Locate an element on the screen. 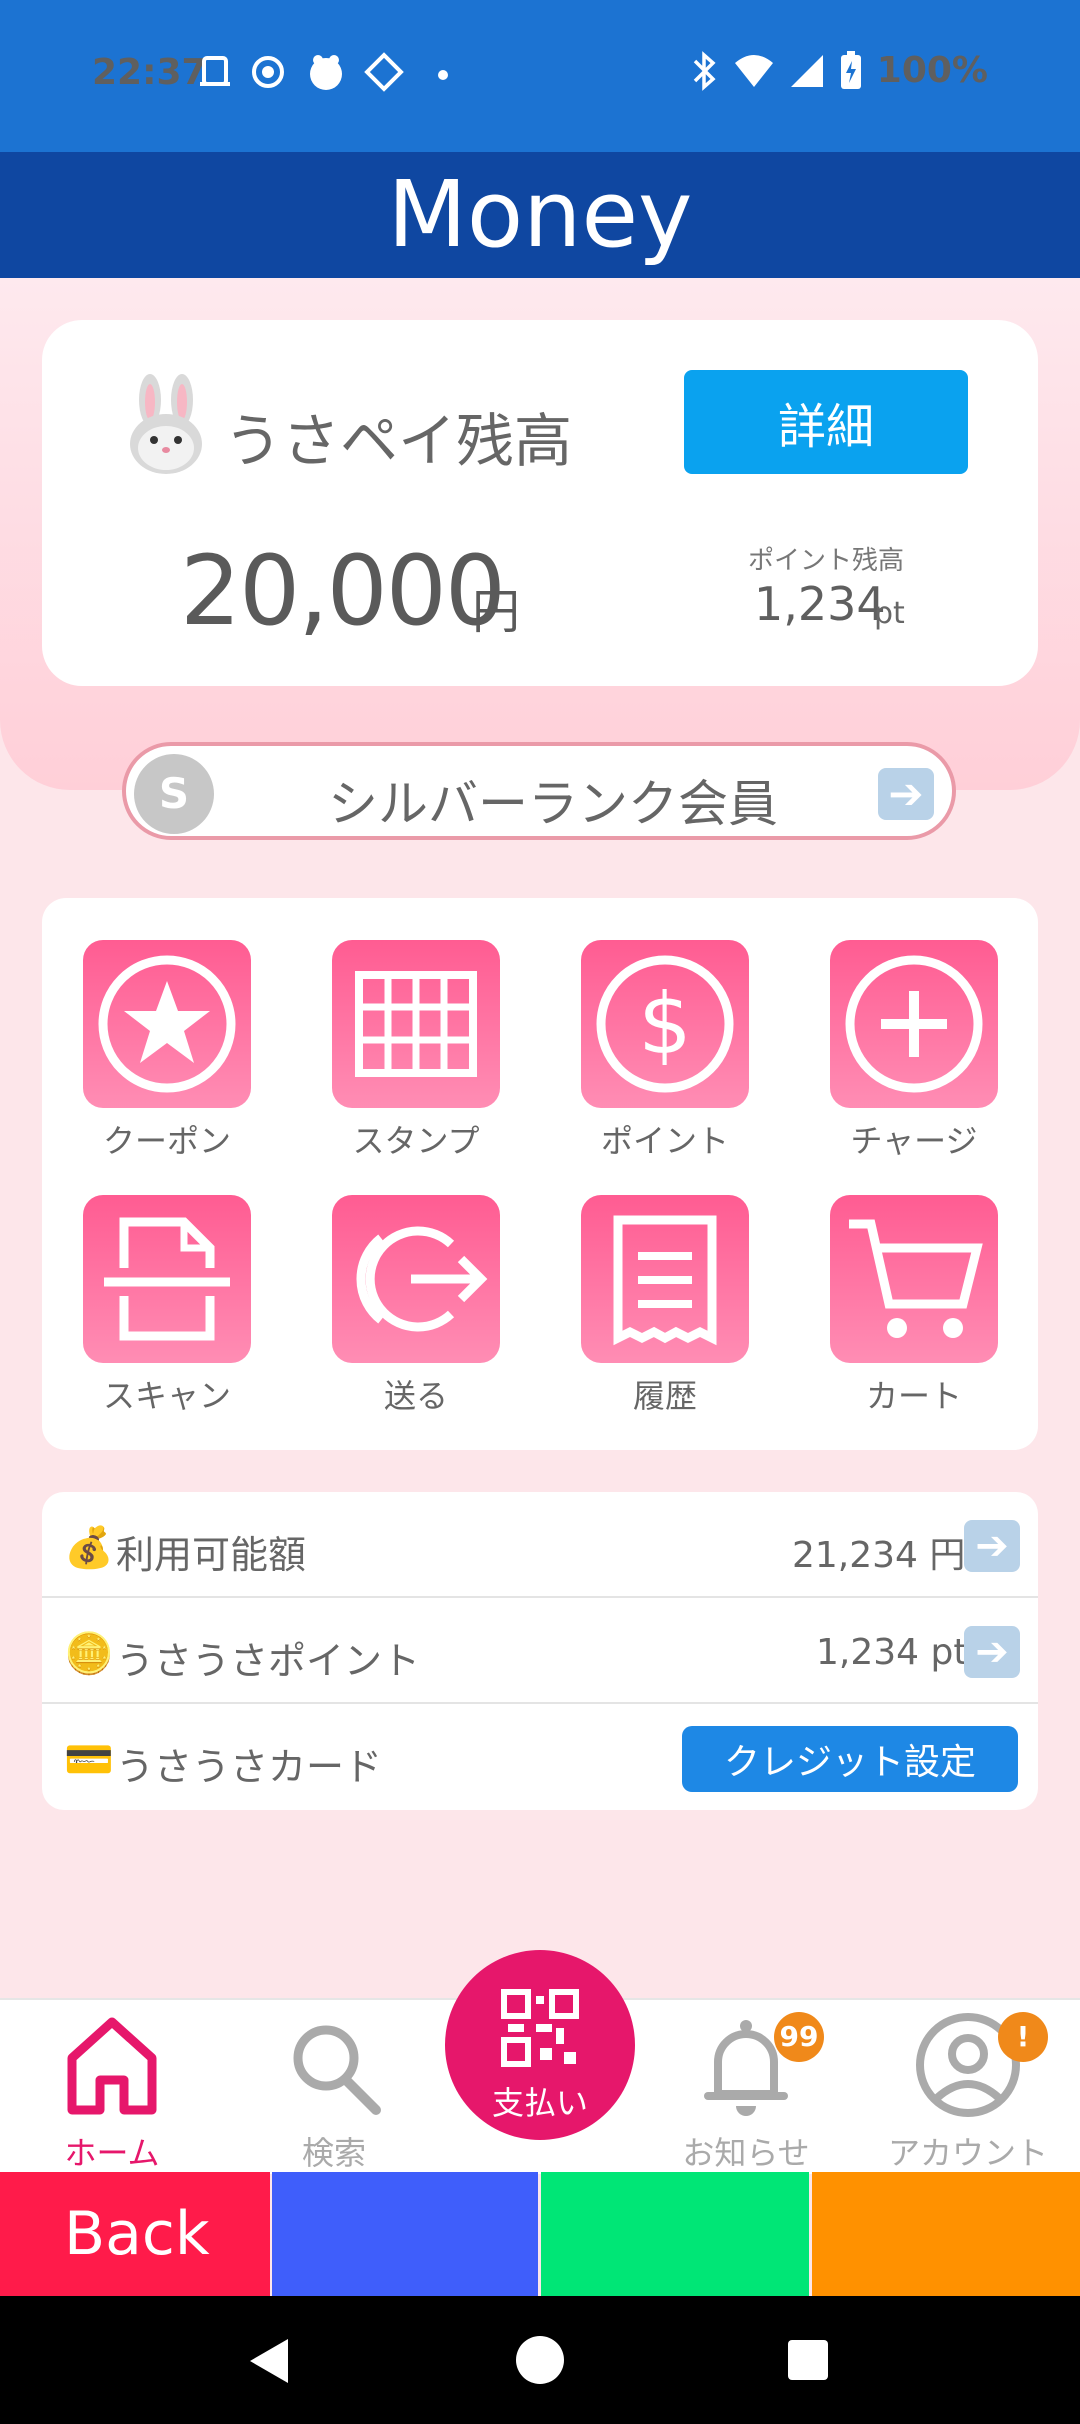 This screenshot has width=1080, height=2424. credit-card-icon: 💳 is located at coordinates (89, 1760).